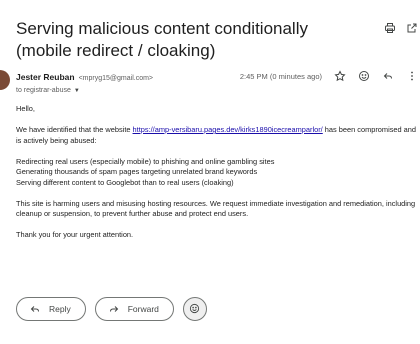  I want to click on star-icon, so click(340, 76).